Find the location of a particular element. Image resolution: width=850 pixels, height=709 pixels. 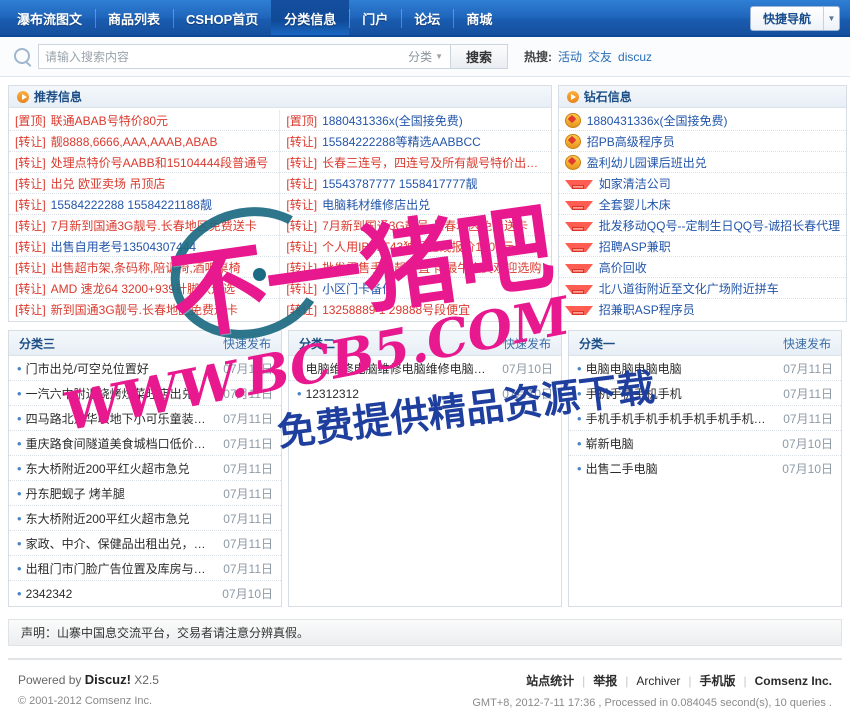

category-row-link: 重庆路食间隧道美食城档口低价出兑 is located at coordinates (121, 443).